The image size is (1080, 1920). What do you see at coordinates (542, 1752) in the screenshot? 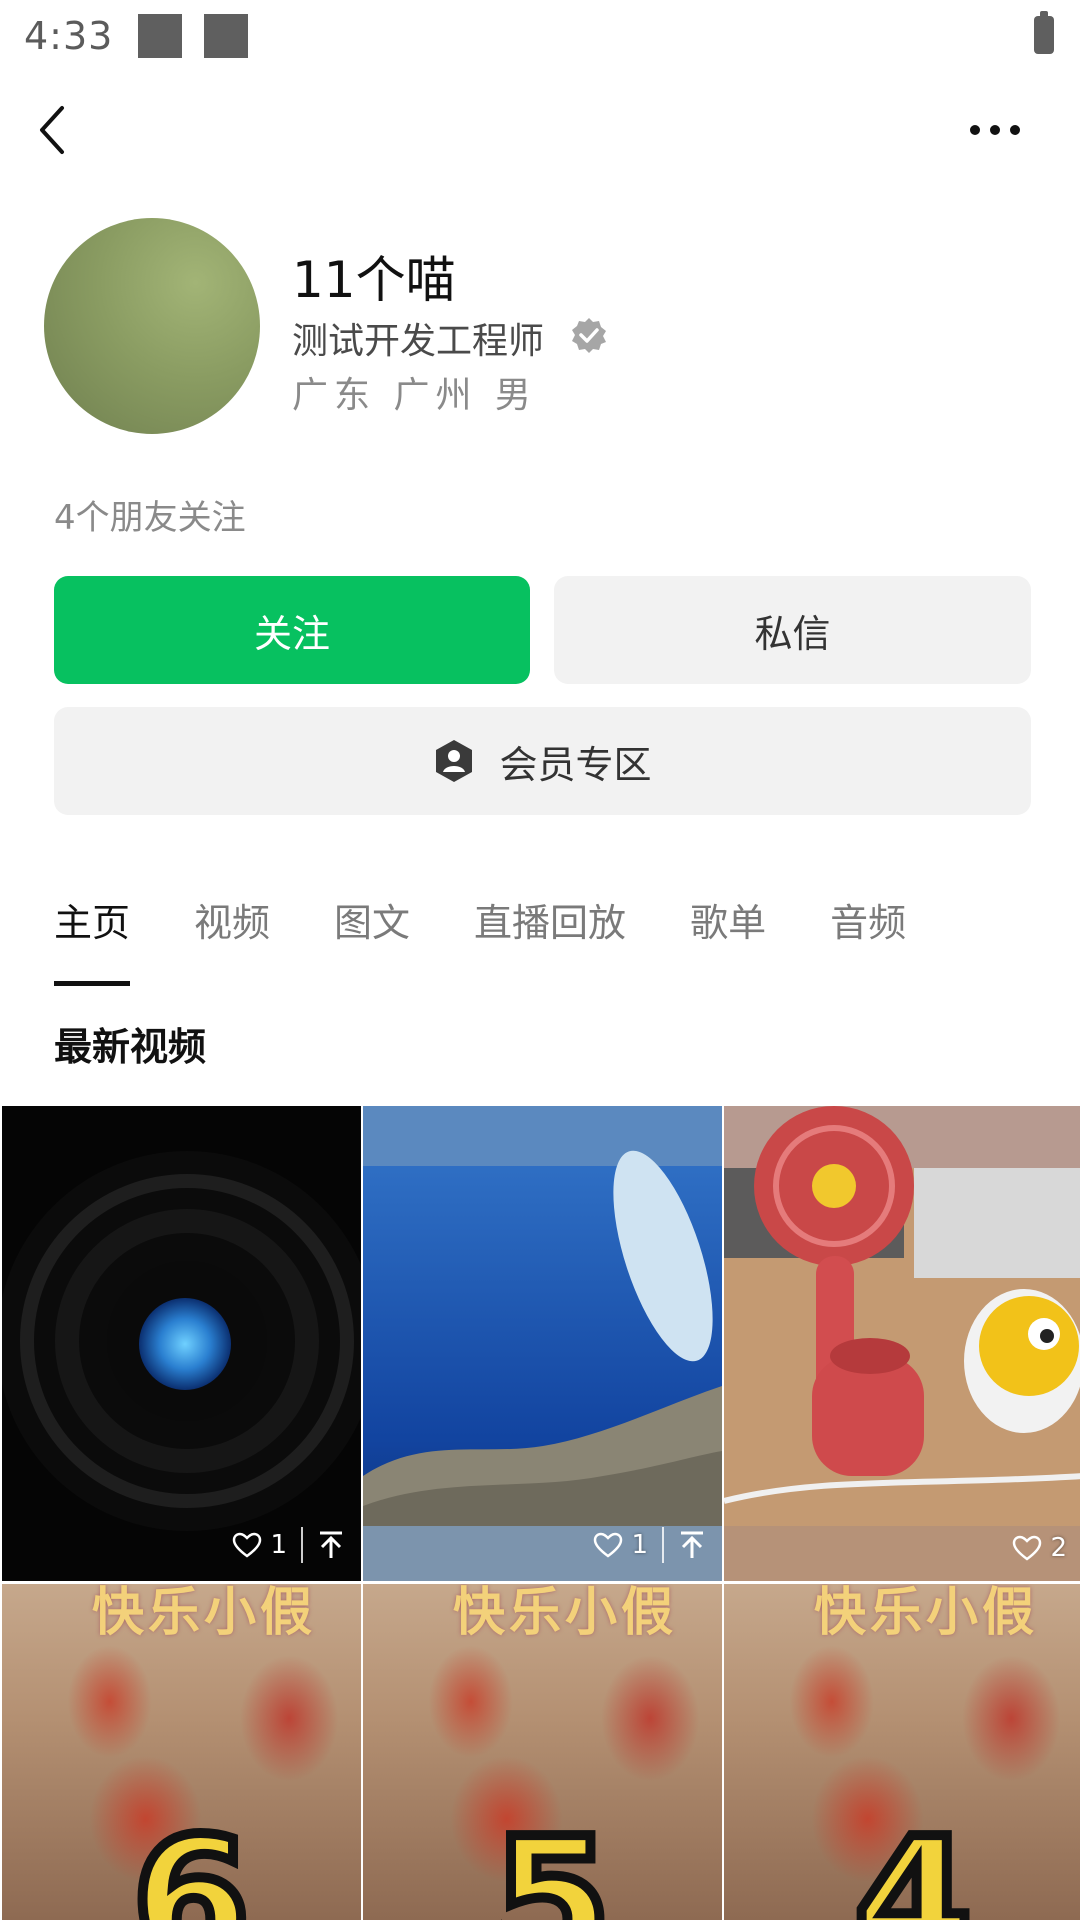
I see `video-thumbnail: 快乐小假 5` at bounding box center [542, 1752].